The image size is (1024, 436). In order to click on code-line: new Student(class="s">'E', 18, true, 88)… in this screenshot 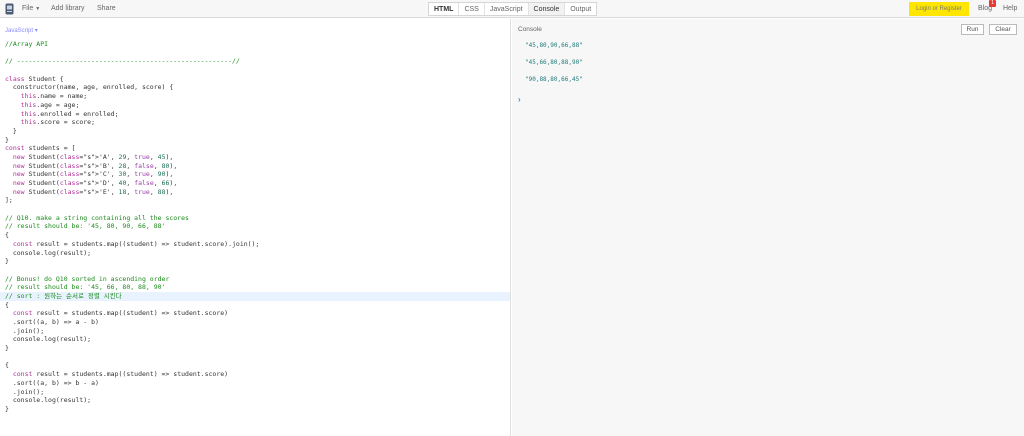, I will do `click(257, 192)`.